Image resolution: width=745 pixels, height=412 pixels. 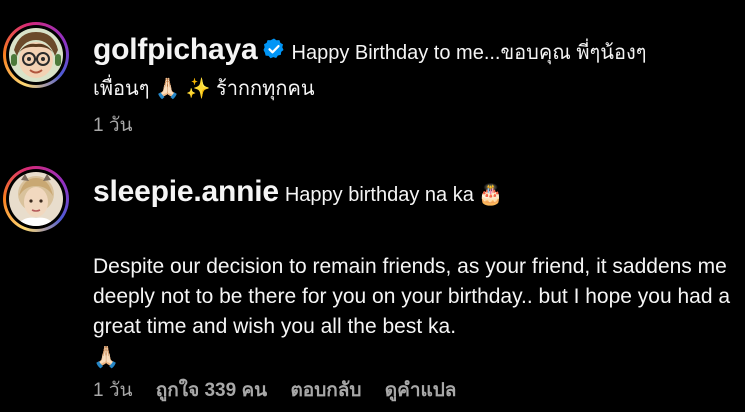 I want to click on comment-meta: 1 วัน ถูกใจ 339 คน ตอบกลับ ดูคำแปล, so click(x=283, y=390).